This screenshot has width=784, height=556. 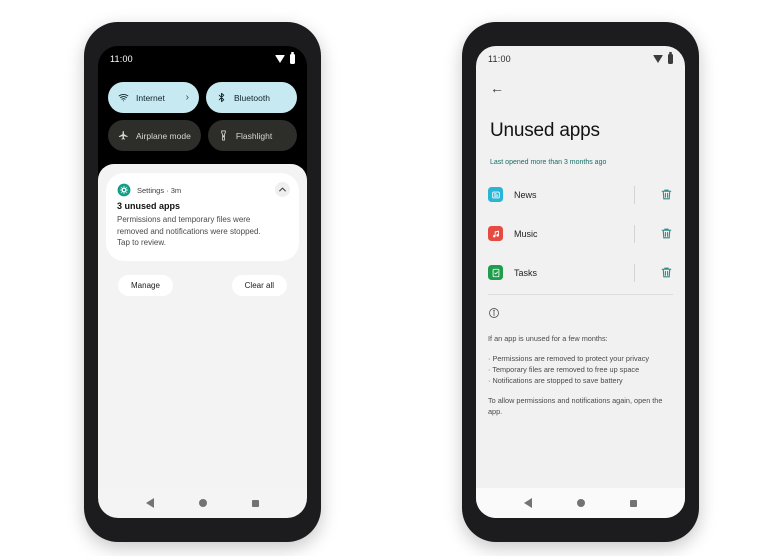 I want to click on chevron-up-icon, so click(x=282, y=189).